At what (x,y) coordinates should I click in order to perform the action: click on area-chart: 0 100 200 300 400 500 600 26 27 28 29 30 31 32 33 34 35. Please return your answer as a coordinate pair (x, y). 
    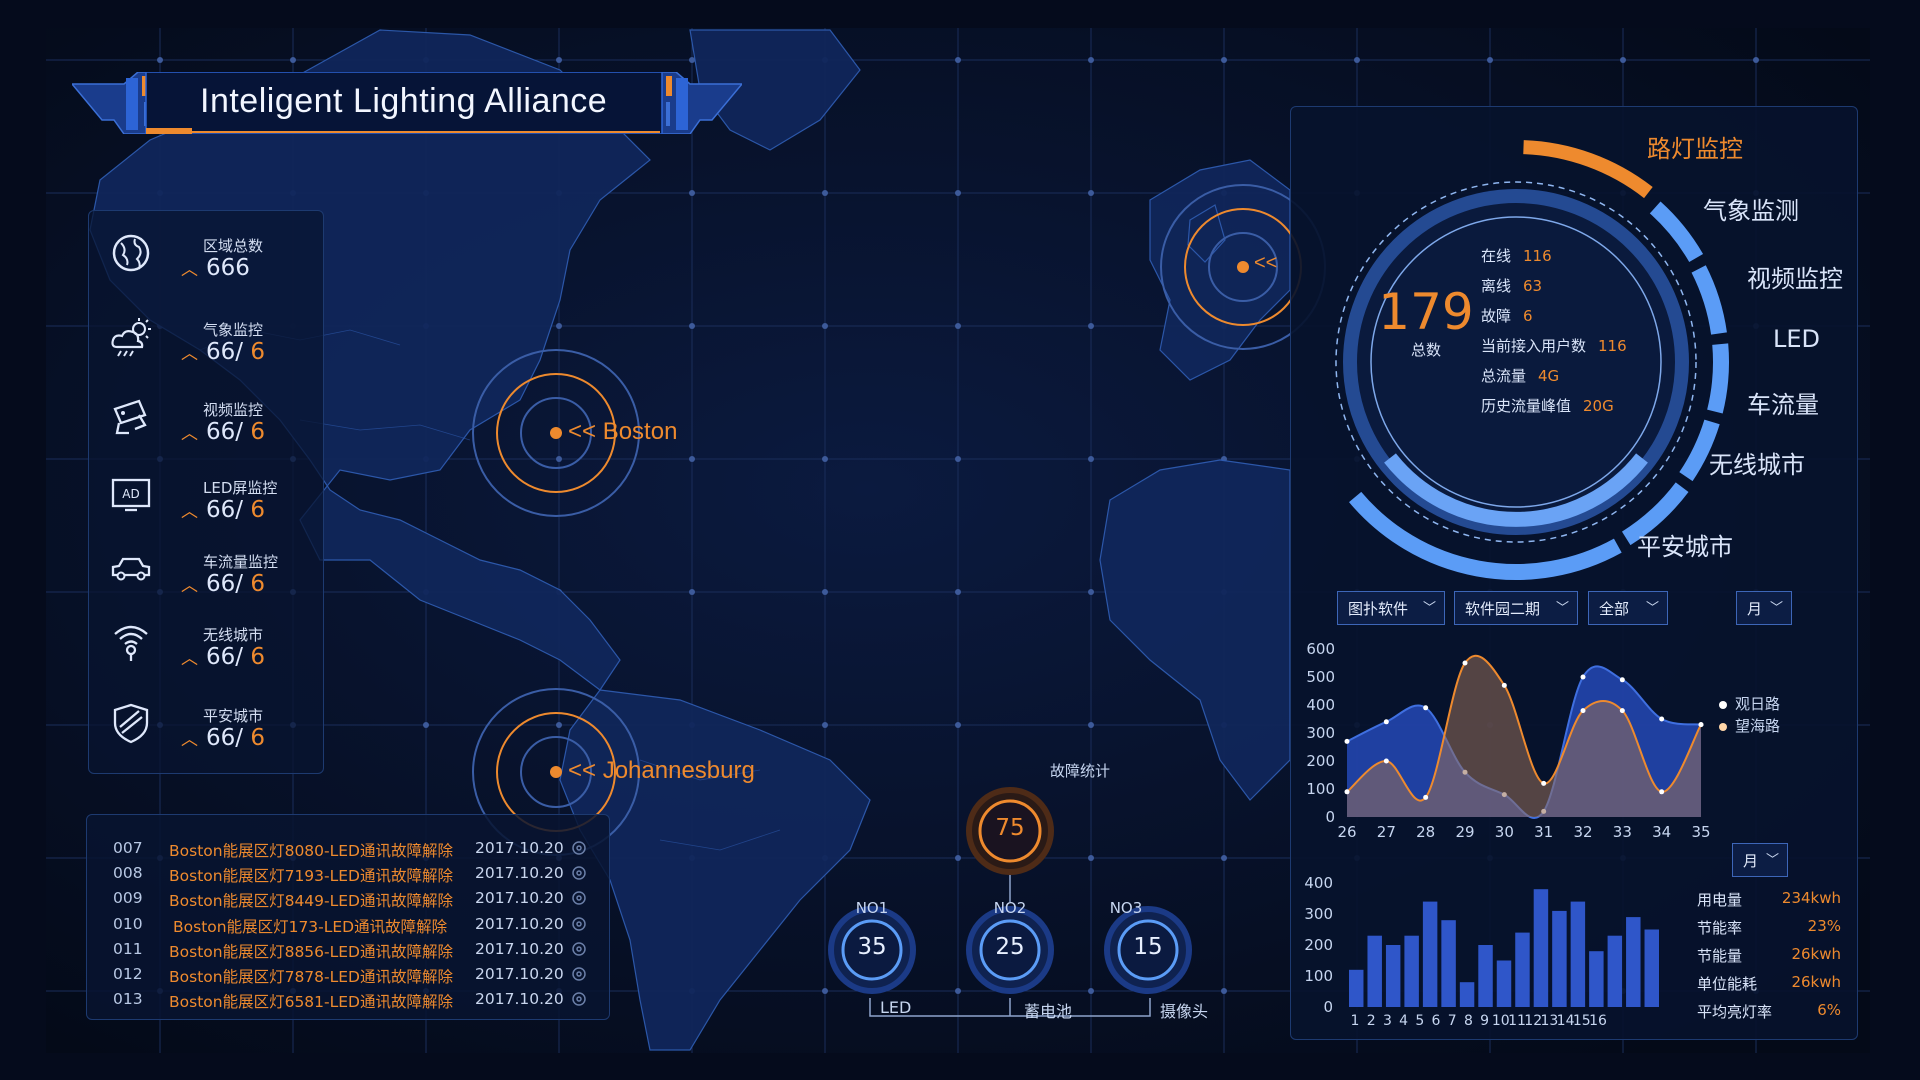
    Looking at the image, I should click on (1508, 740).